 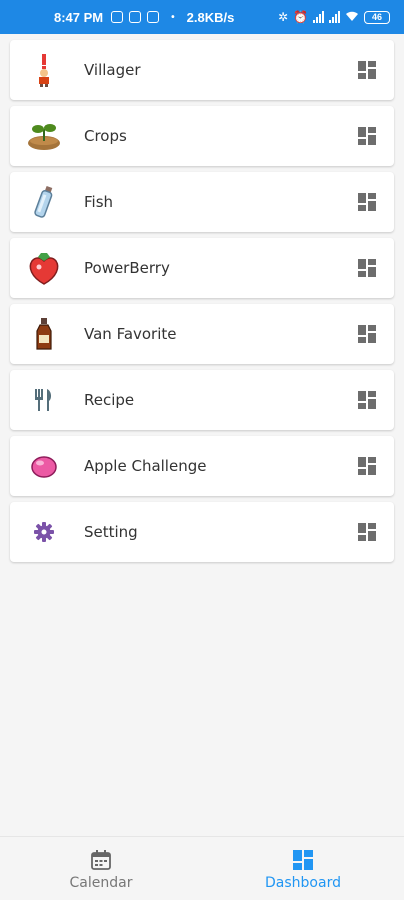 What do you see at coordinates (210, 17) in the screenshot?
I see `network-speed: 2.8KB/s` at bounding box center [210, 17].